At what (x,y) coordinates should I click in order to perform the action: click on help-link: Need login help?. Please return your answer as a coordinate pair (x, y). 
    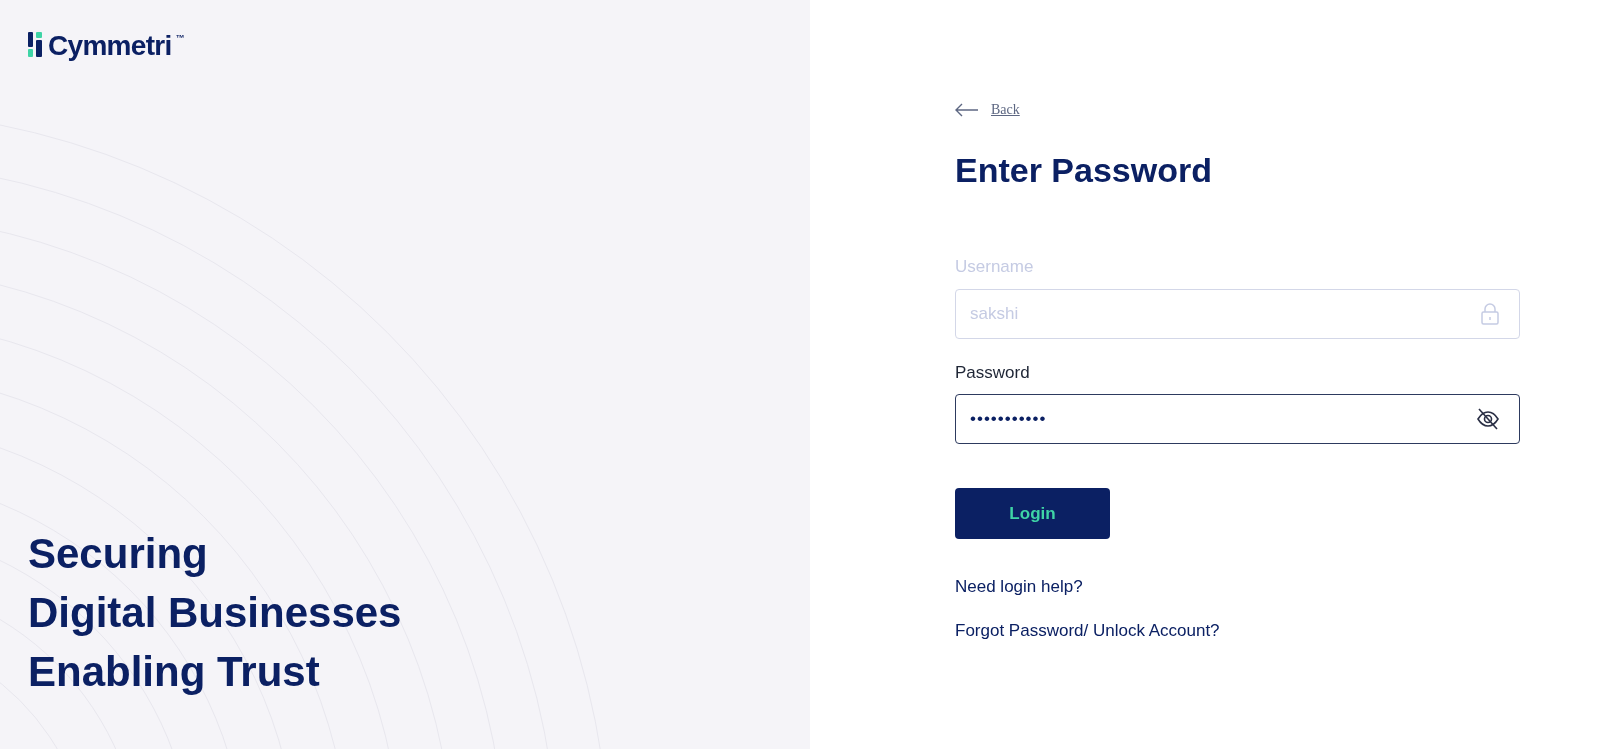
    Looking at the image, I should click on (1019, 587).